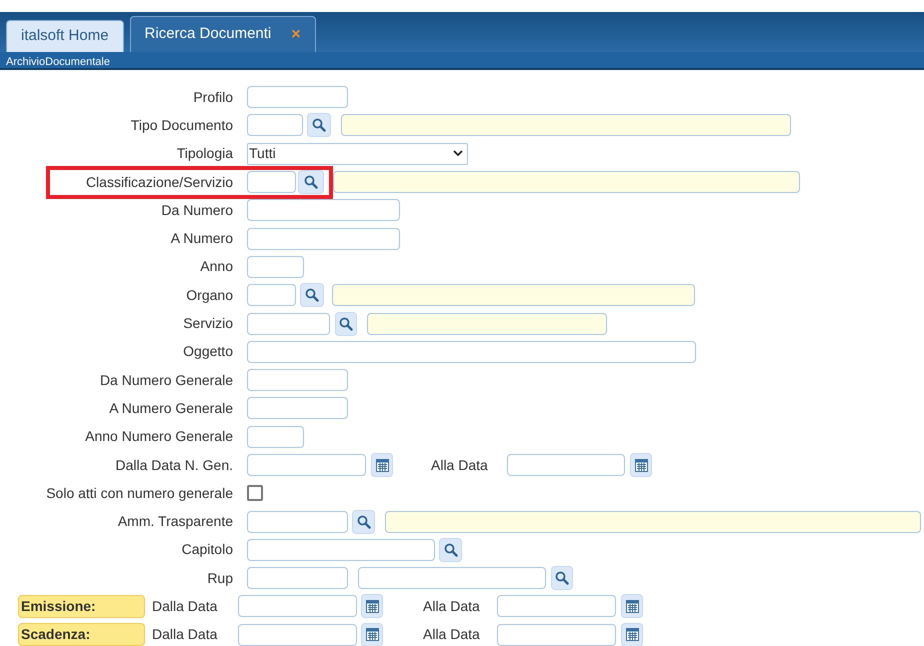  Describe the element at coordinates (174, 522) in the screenshot. I see `field-label: Amm. Trasparente` at that location.